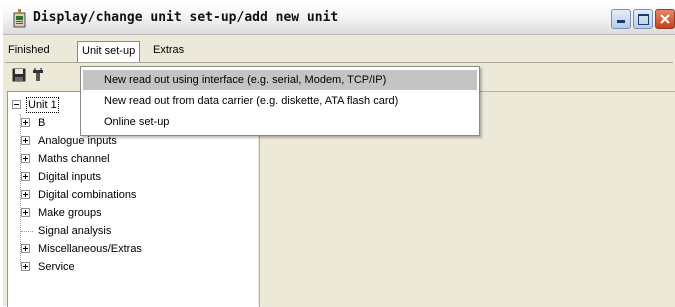  I want to click on tree-item-label: Digital inputs, so click(69, 177).